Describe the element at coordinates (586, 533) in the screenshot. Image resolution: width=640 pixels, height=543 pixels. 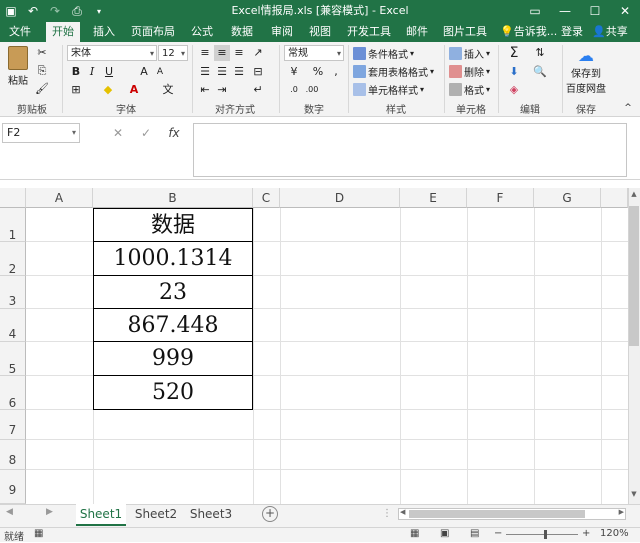
I see `zoom-in-icon: +` at that location.